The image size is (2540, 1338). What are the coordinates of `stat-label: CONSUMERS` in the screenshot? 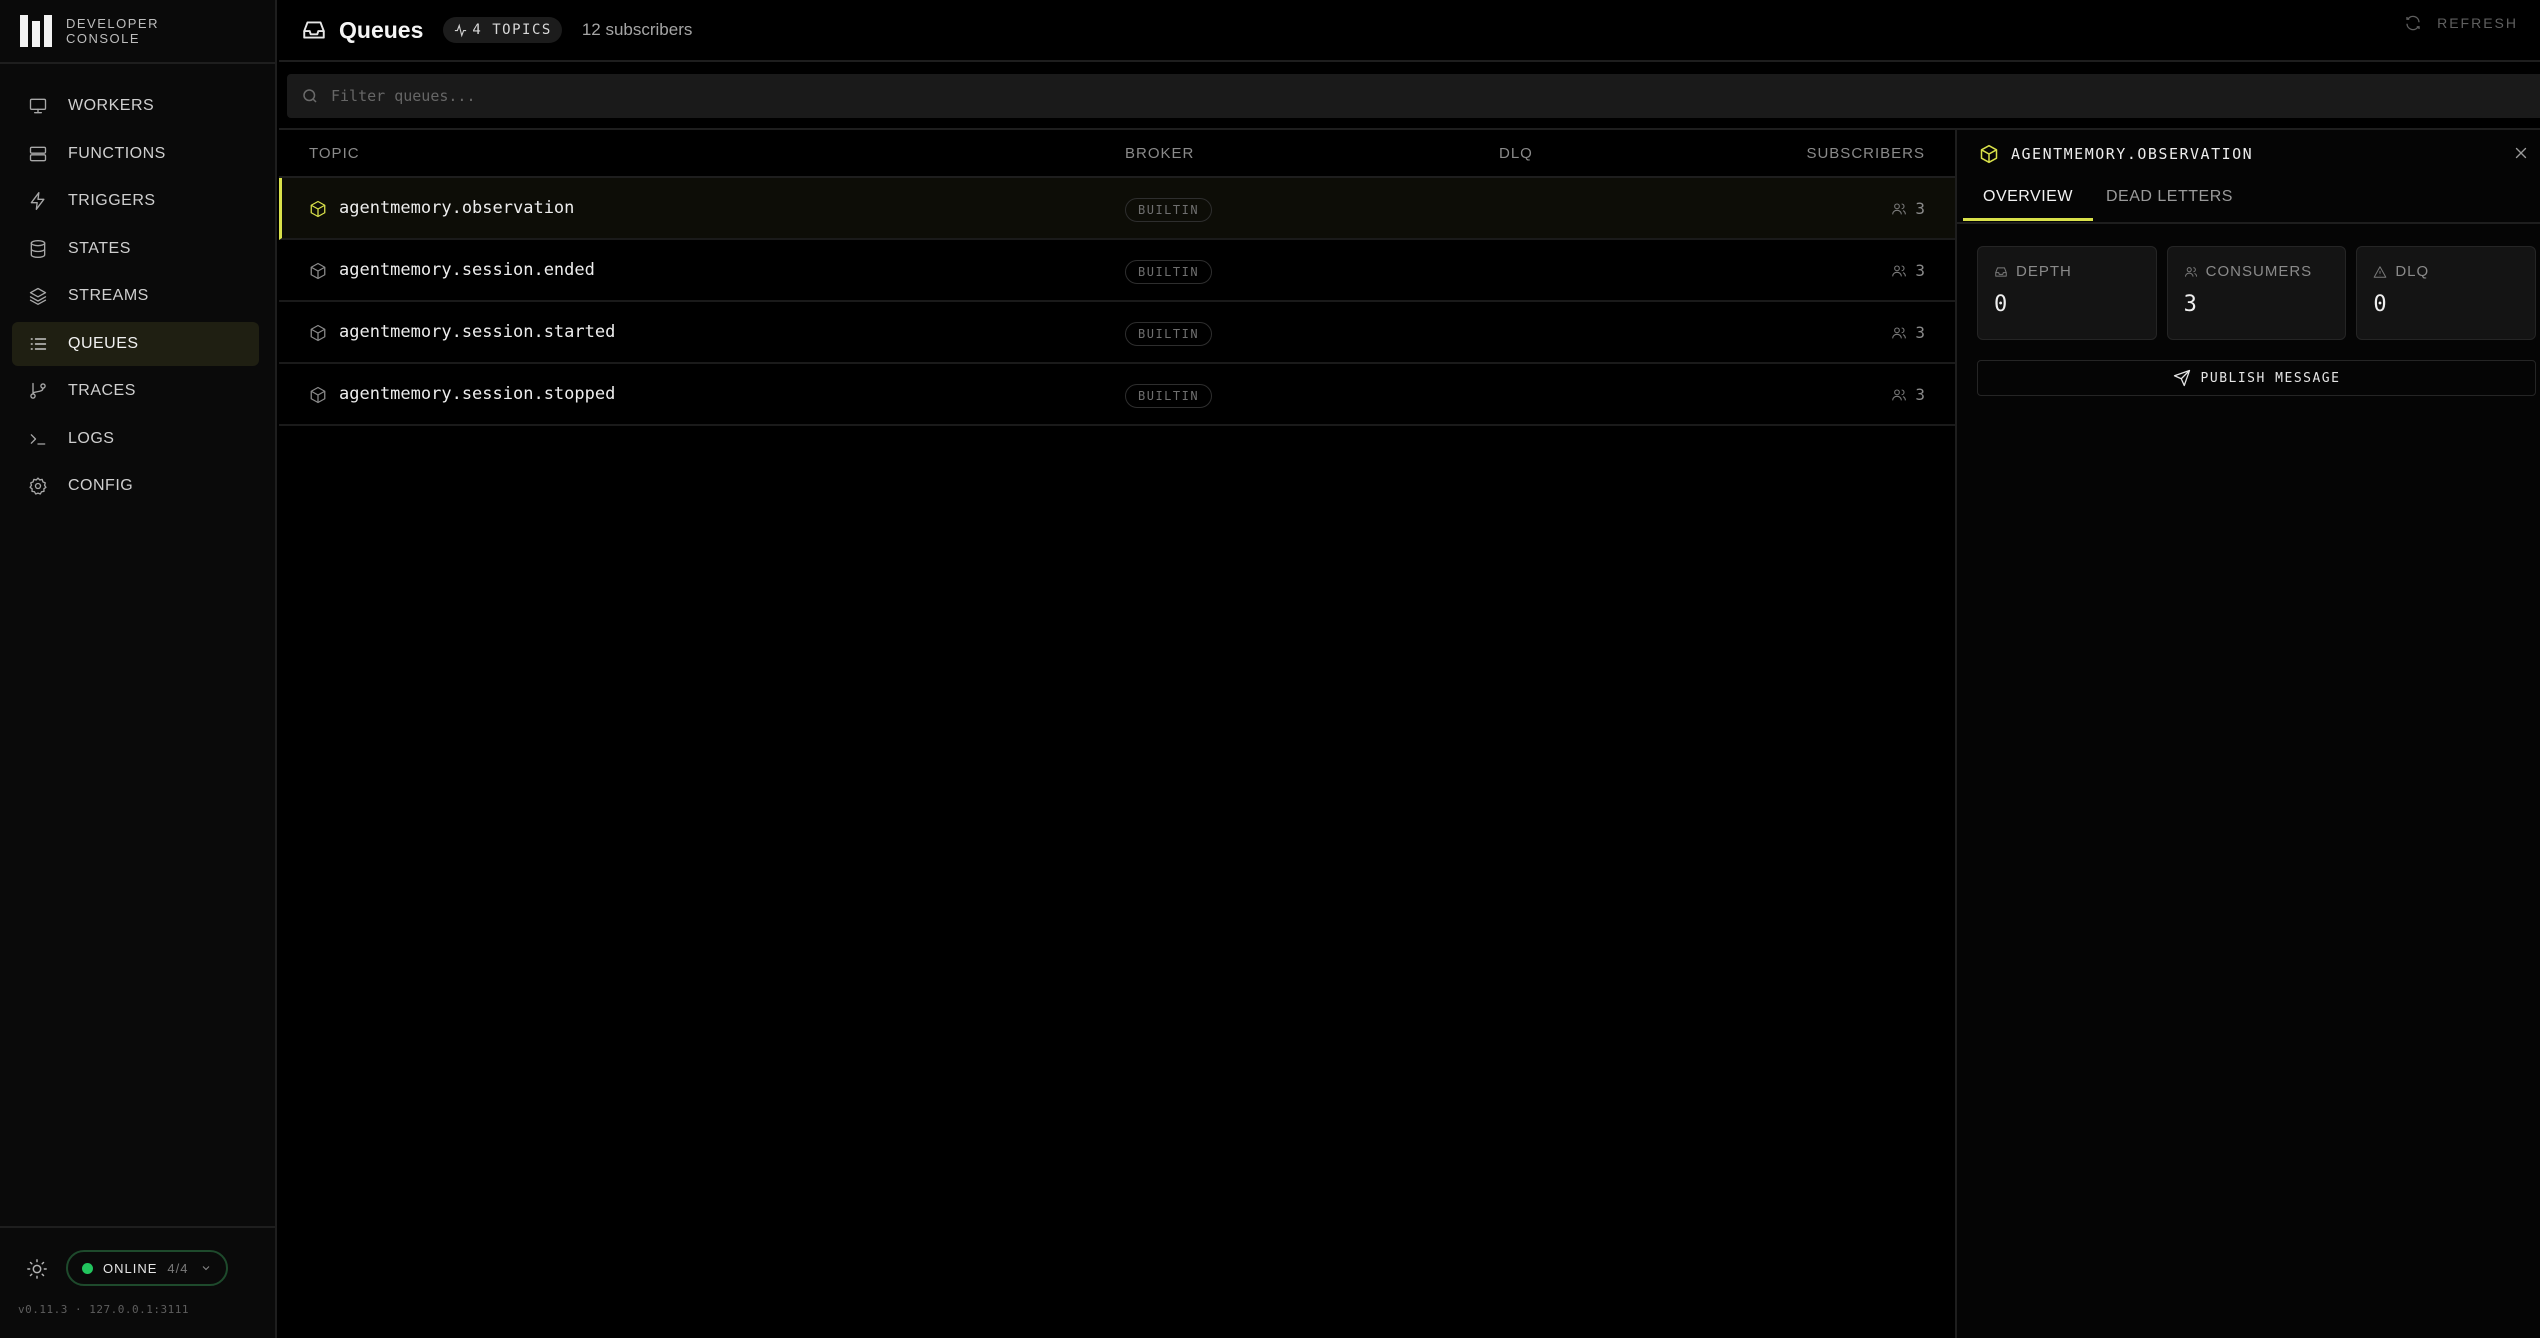 It's located at (2259, 271).